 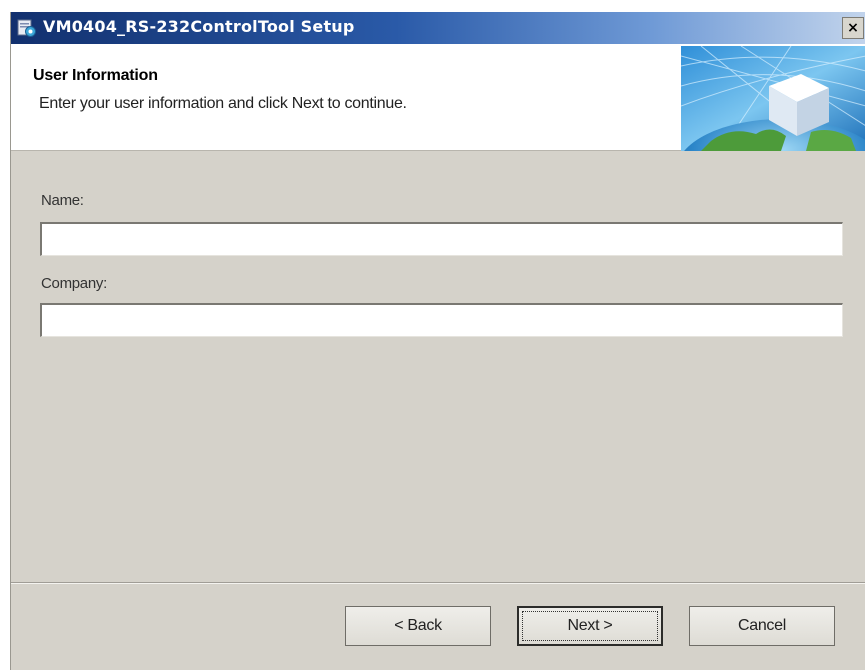 I want to click on button-area-divider, so click(x=438, y=583).